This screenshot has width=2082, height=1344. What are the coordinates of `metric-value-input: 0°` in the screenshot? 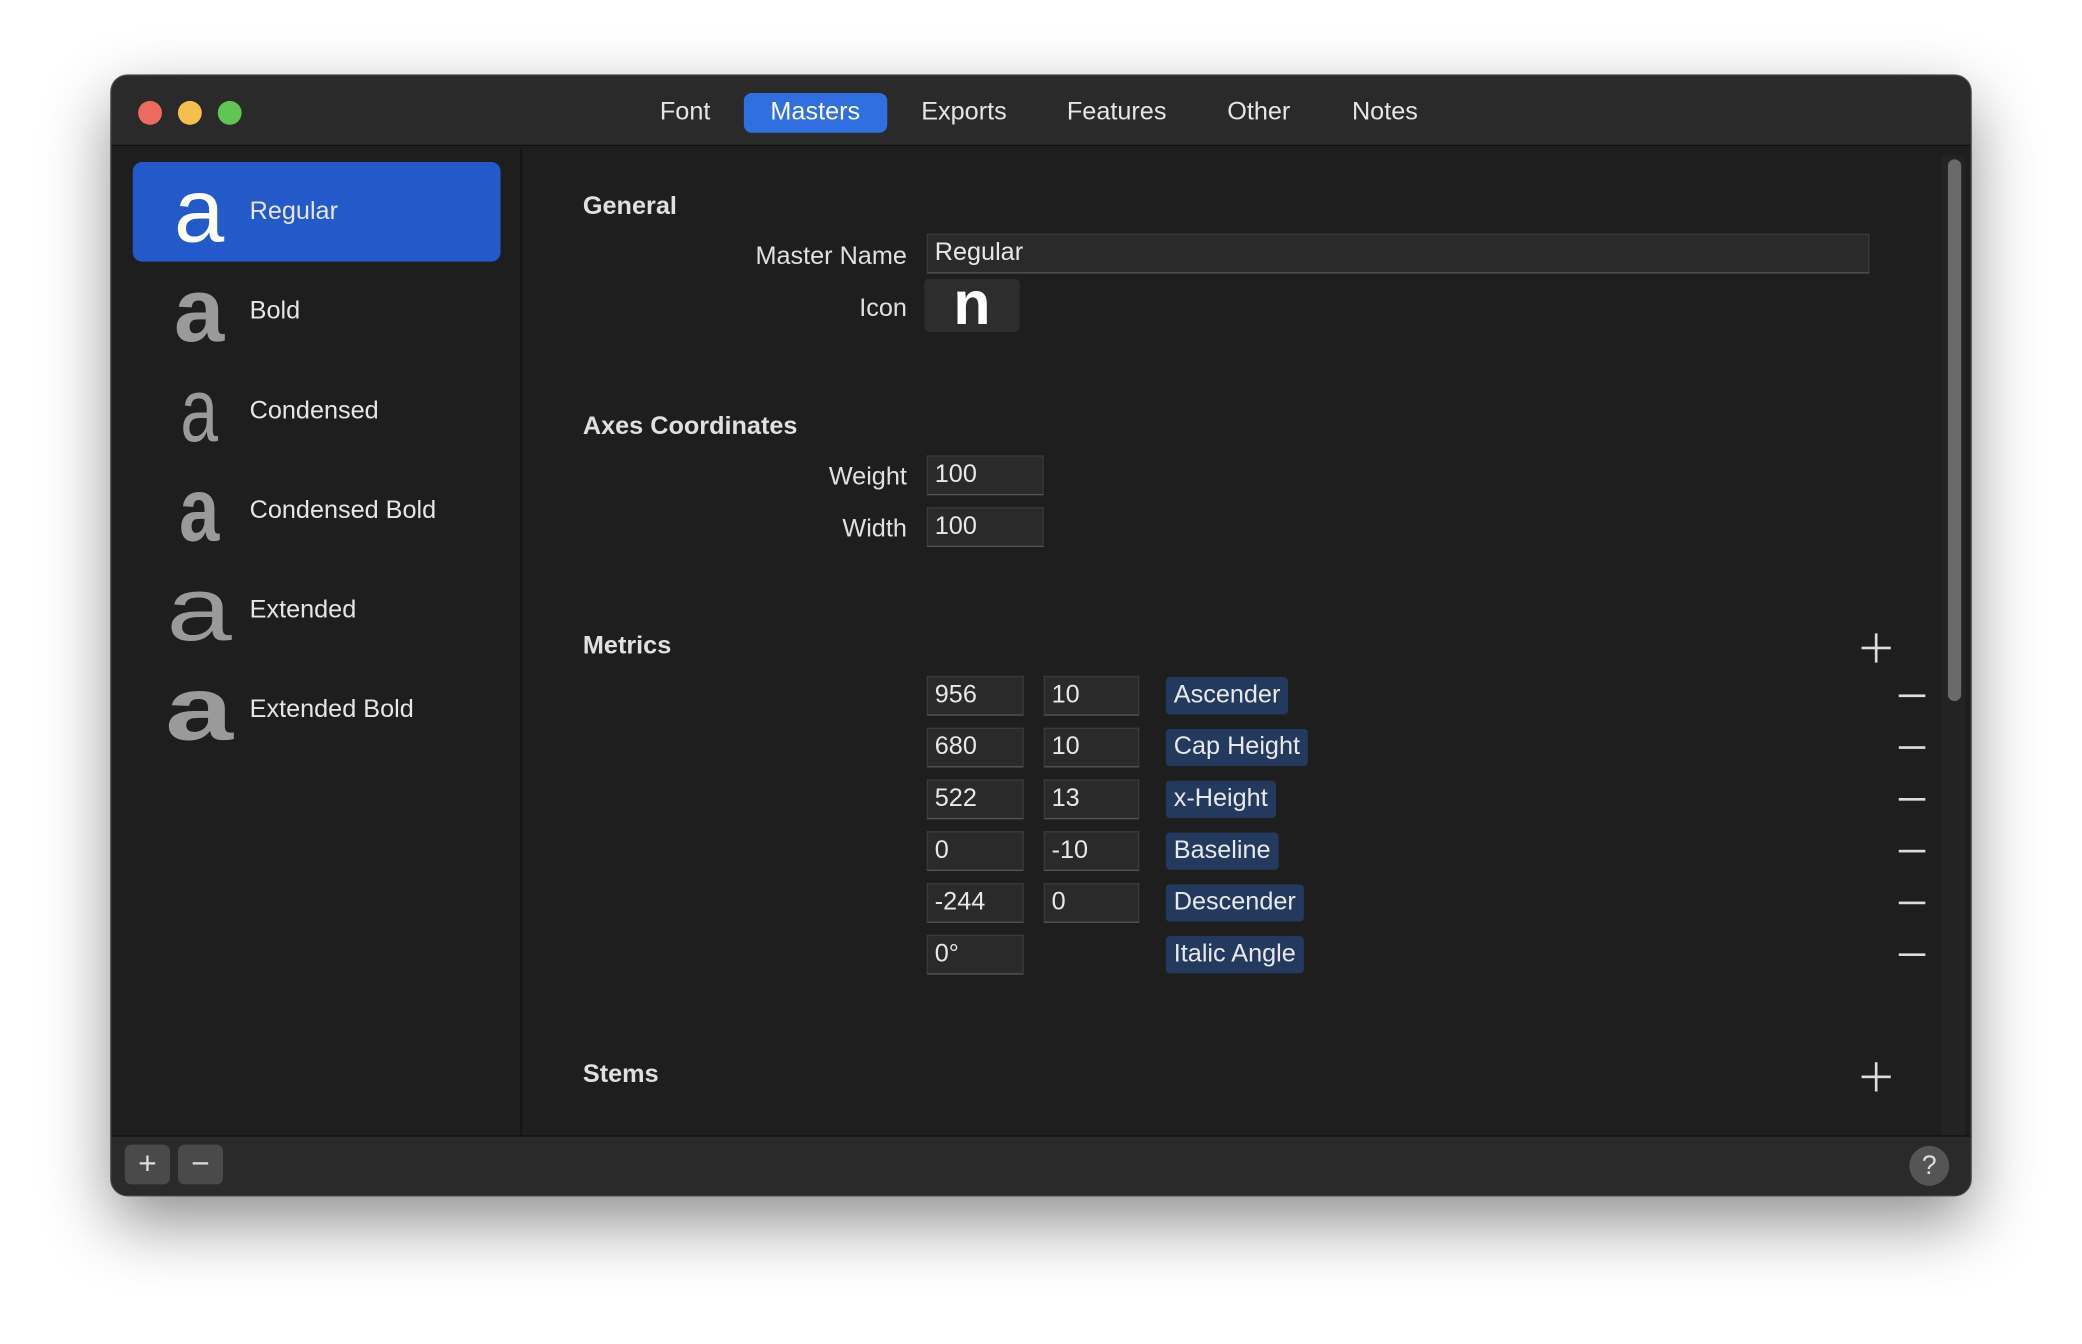 It's located at (975, 954).